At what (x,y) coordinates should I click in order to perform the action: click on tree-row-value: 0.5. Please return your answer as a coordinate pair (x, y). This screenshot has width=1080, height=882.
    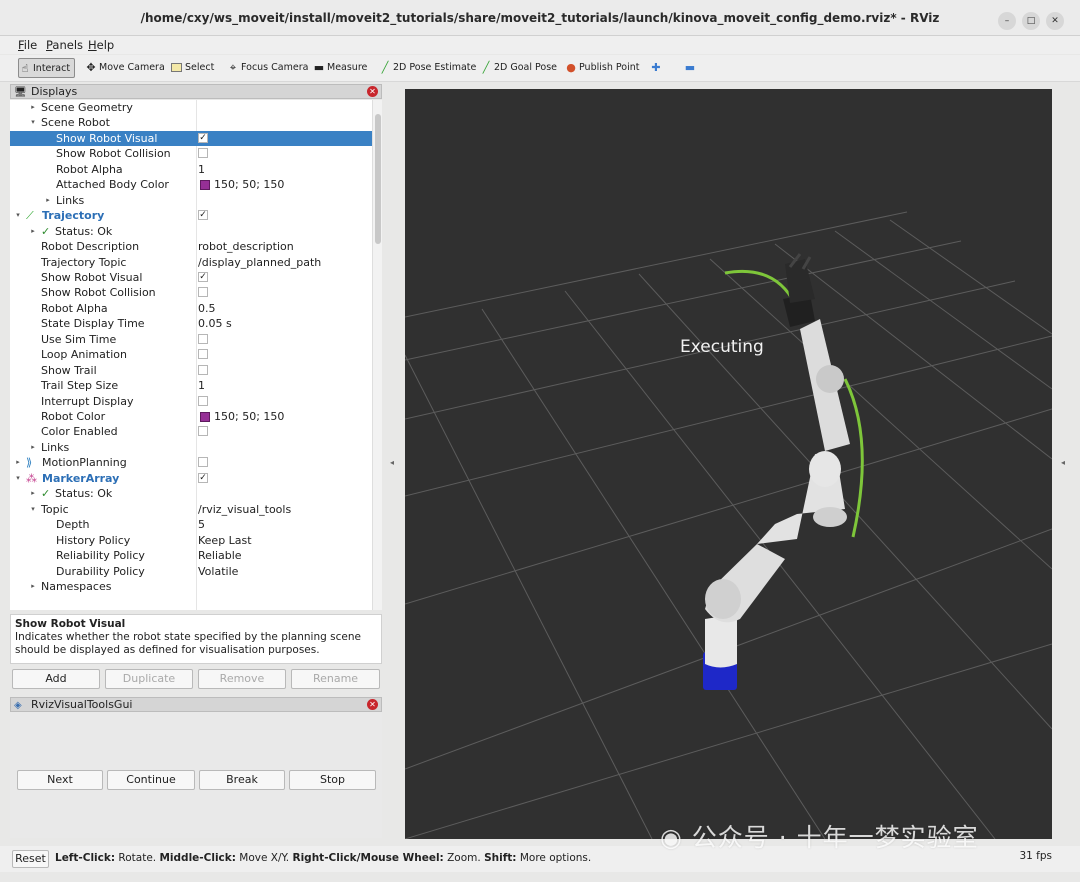
    Looking at the image, I should click on (207, 308).